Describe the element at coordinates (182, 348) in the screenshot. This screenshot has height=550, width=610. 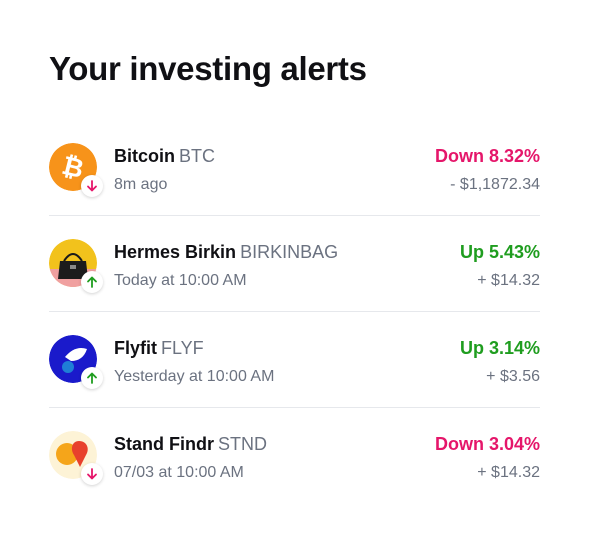
I see `asset-ticker: FLYF` at that location.